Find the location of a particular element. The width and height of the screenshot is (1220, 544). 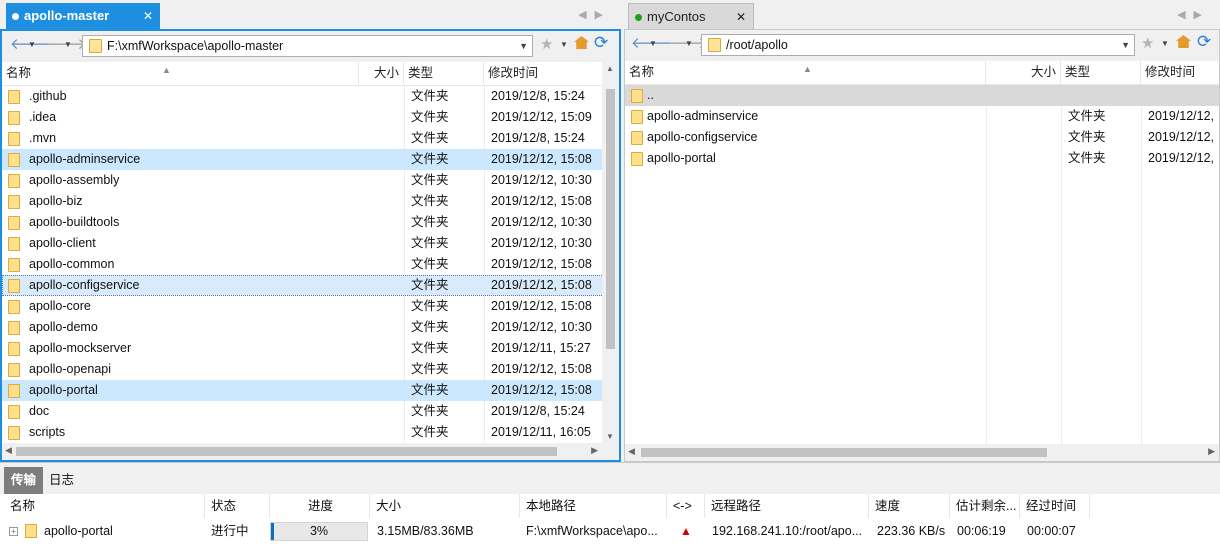

remote-horizontal-scrollbar: ◀ ▶ is located at coordinates (922, 452).